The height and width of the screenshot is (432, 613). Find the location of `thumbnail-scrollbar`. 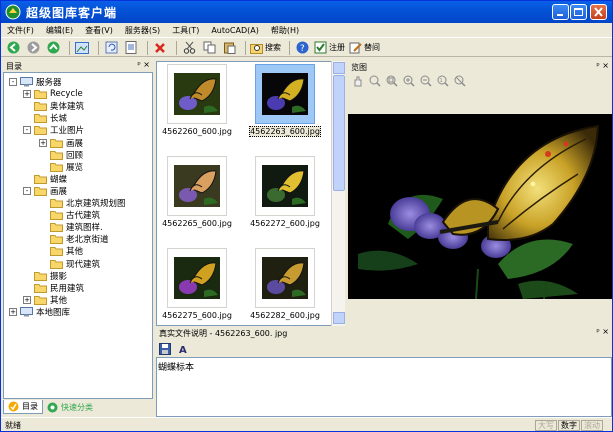

thumbnail-scrollbar is located at coordinates (338, 193).